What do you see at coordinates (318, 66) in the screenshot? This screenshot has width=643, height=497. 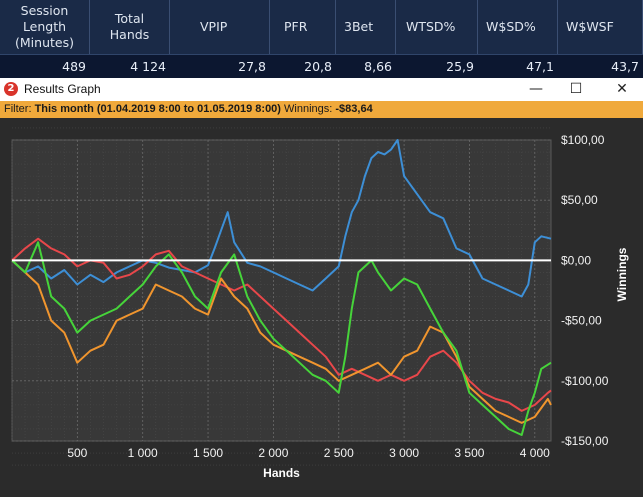 I see `stats-value-pfr: 20,8` at bounding box center [318, 66].